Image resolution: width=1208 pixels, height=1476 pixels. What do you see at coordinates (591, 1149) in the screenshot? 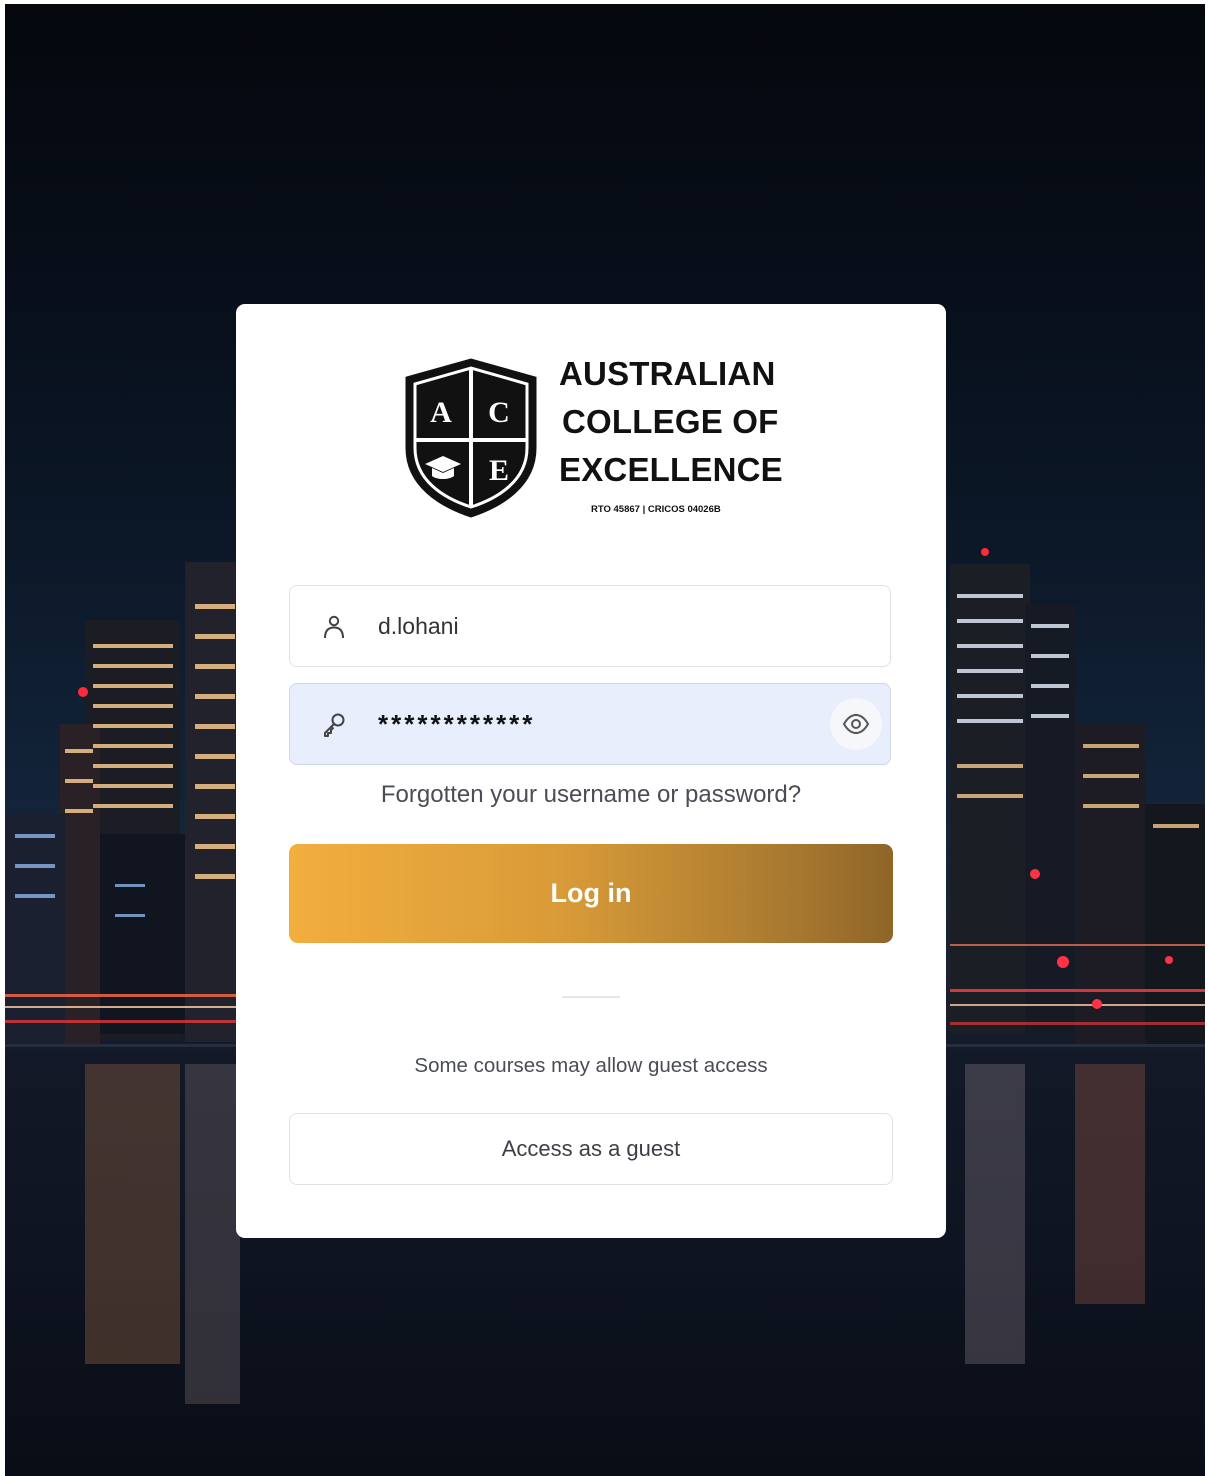
I see `guest-access-button: Access as a guest` at bounding box center [591, 1149].